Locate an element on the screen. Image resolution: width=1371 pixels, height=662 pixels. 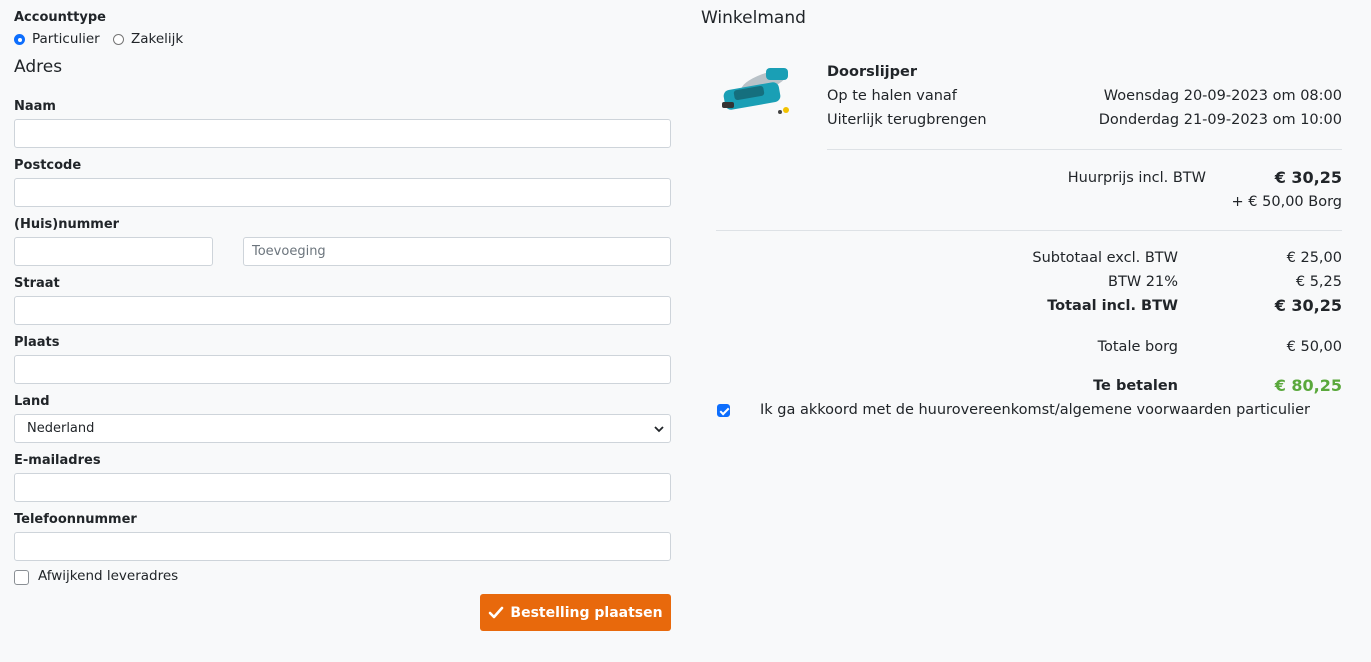
pickup-label: Op te halen vanaf is located at coordinates (892, 96).